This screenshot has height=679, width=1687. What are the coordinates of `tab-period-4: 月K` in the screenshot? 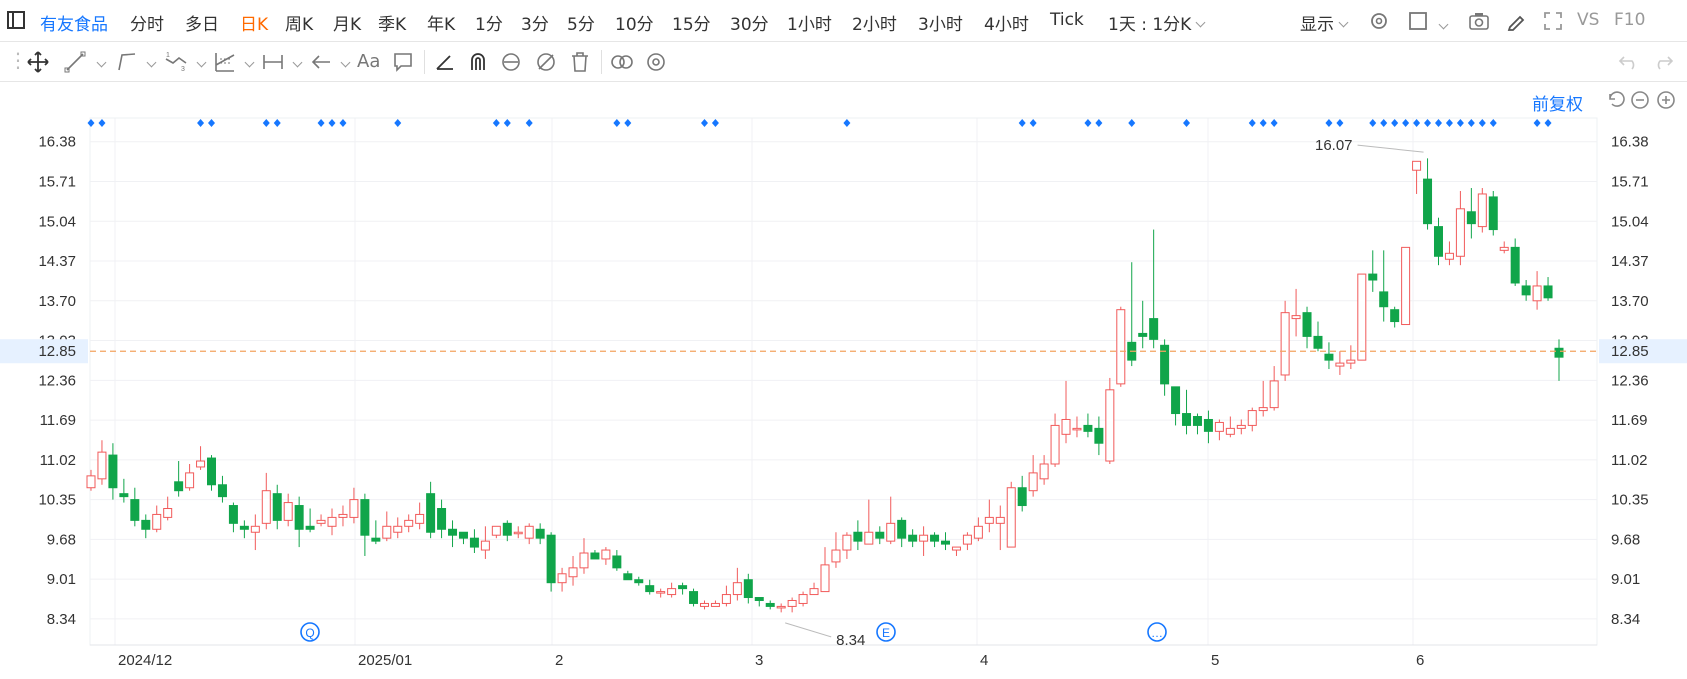 It's located at (347, 22).